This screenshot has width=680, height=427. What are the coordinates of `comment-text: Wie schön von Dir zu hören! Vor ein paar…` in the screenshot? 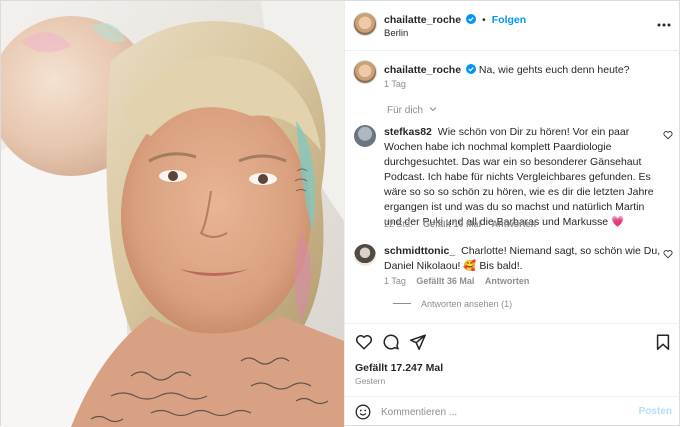 It's located at (519, 177).